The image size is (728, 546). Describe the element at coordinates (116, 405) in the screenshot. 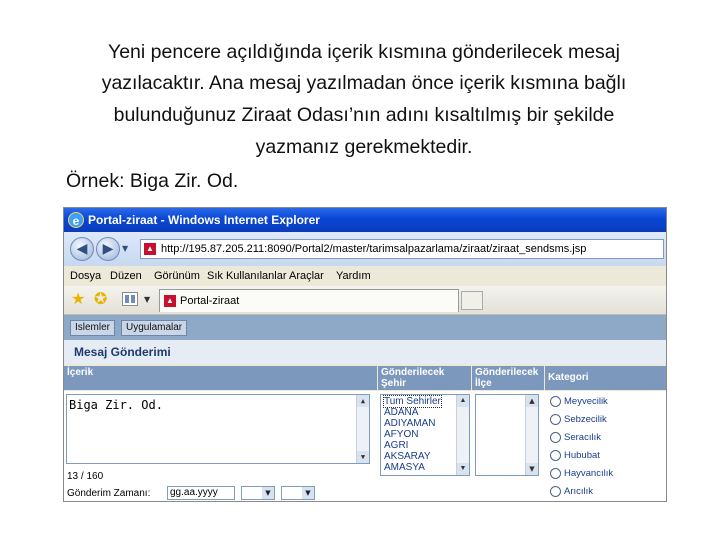

I see `message-text: Biga Zir. Od.` at that location.